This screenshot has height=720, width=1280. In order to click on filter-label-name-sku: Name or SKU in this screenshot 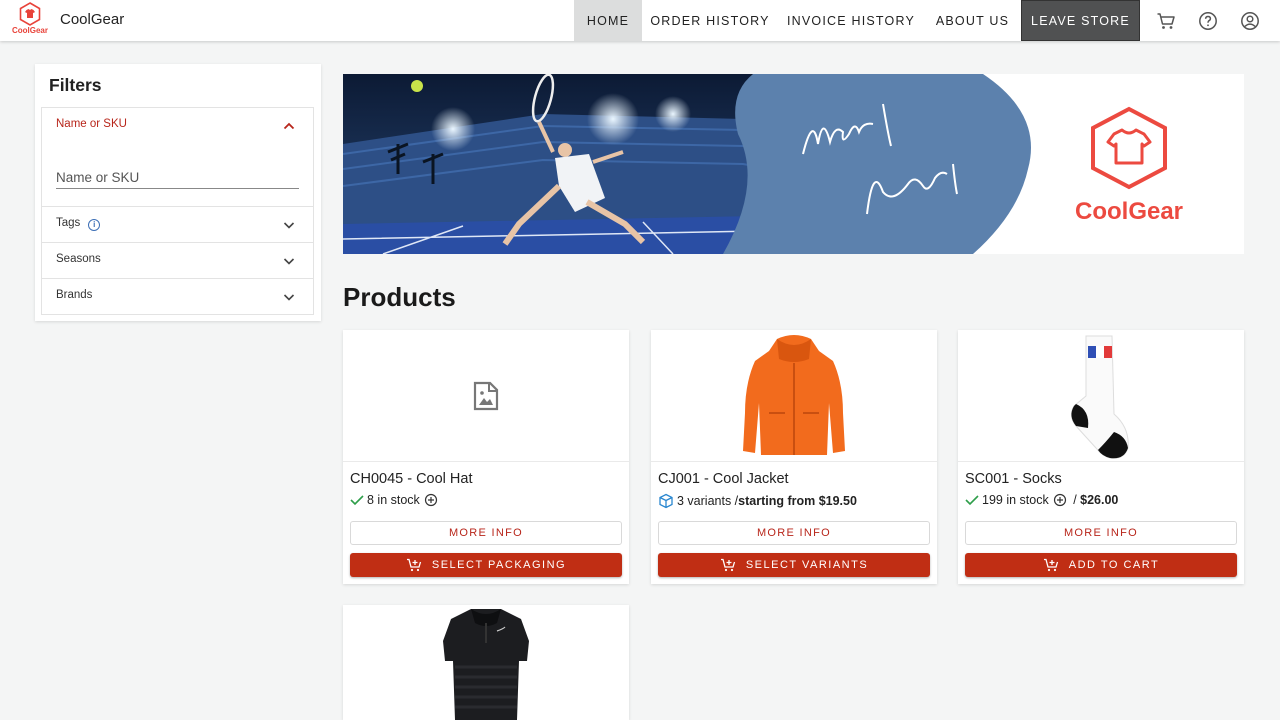, I will do `click(91, 124)`.